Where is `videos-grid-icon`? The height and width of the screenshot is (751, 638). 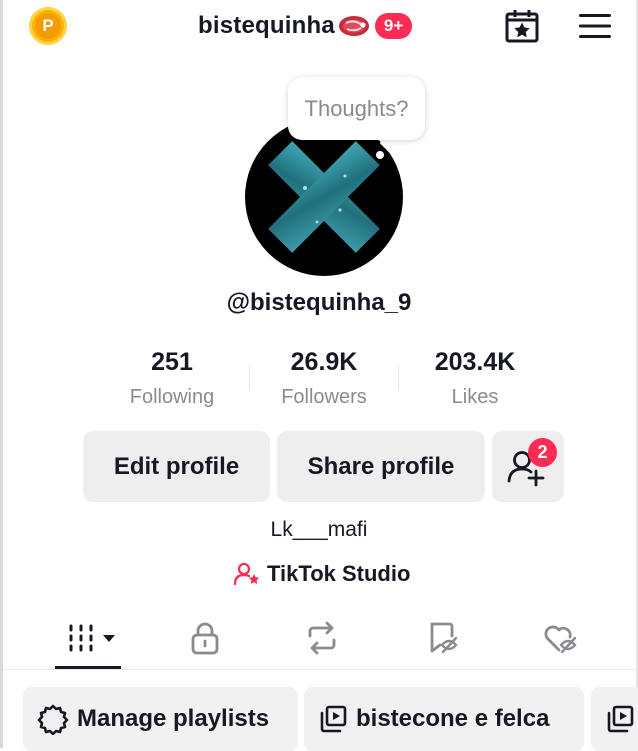
videos-grid-icon is located at coordinates (92, 638).